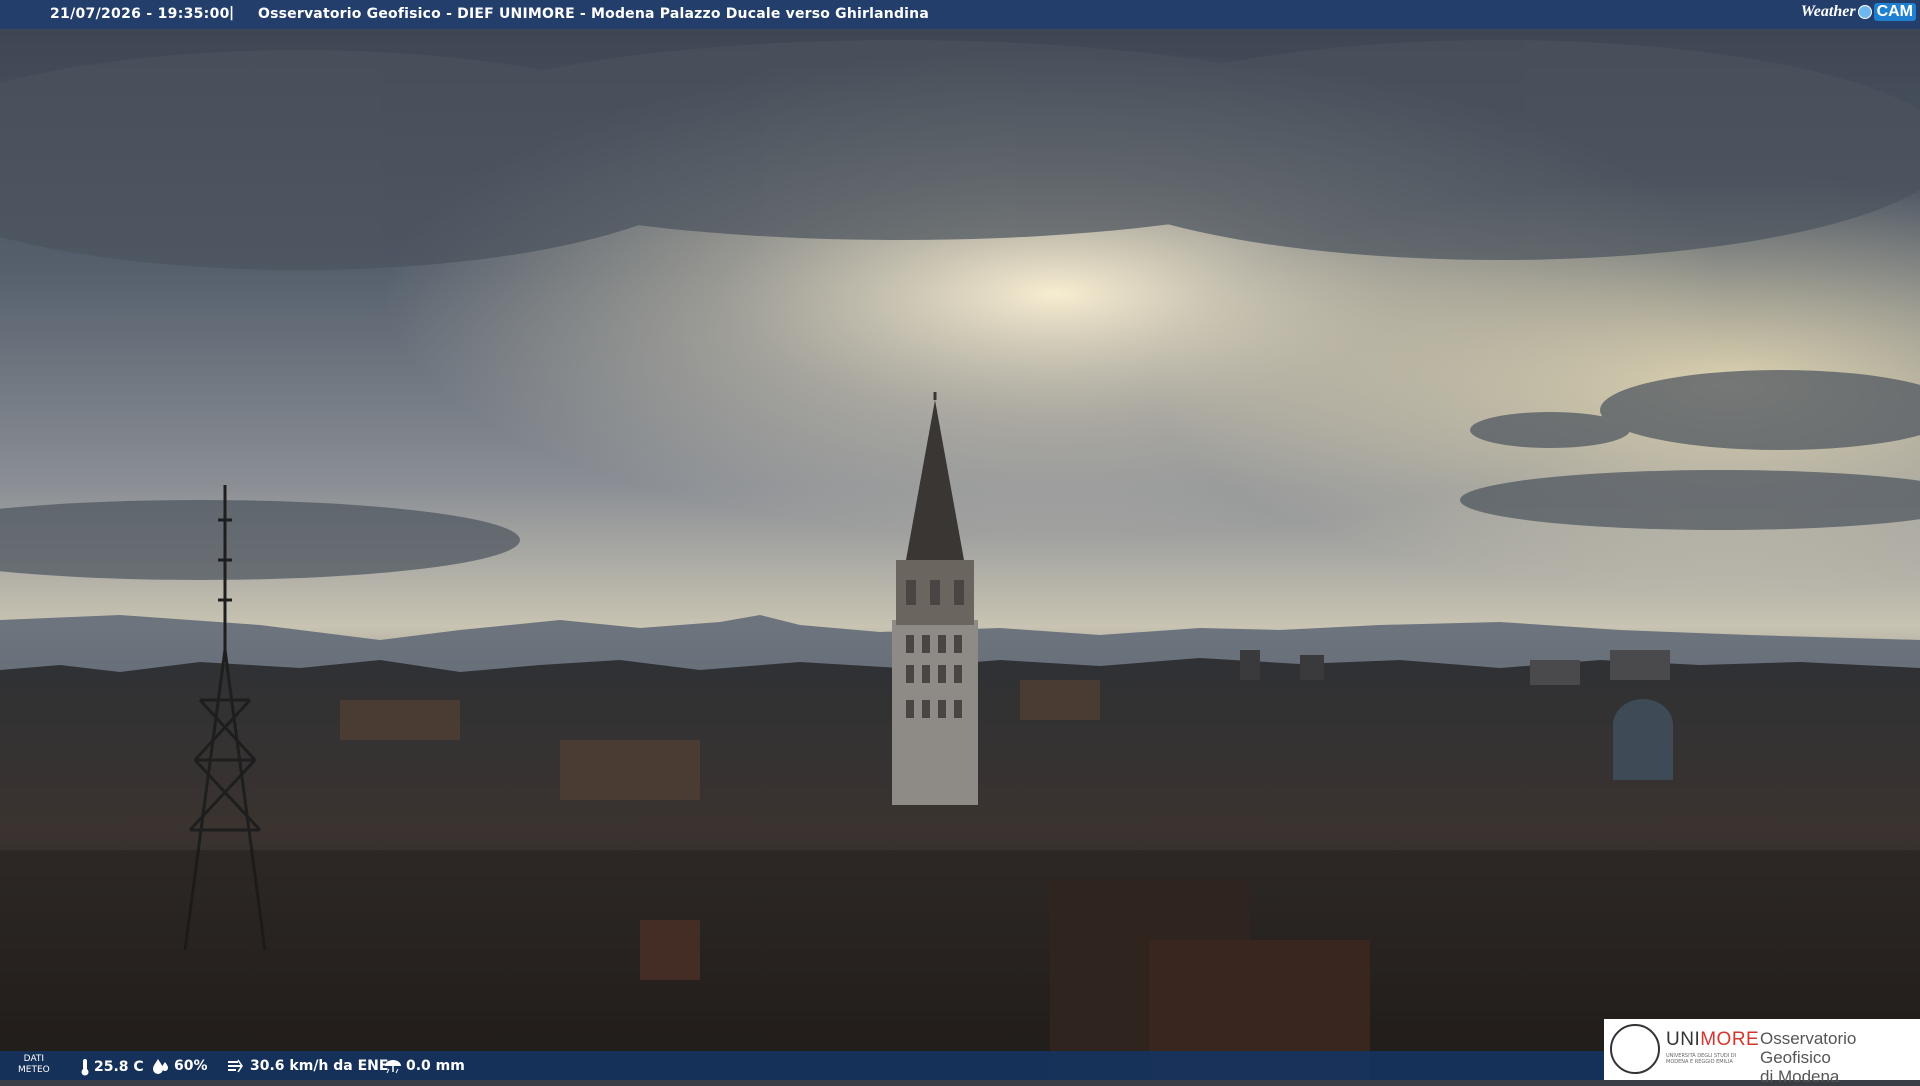  What do you see at coordinates (435, 1066) in the screenshot?
I see `rain-value: 0.0 mm` at bounding box center [435, 1066].